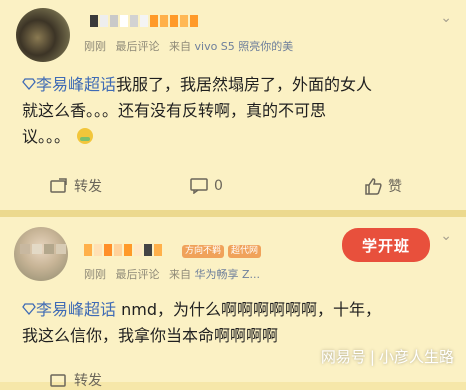 The image size is (466, 390). Describe the element at coordinates (43, 249) in the screenshot. I see `avatar-mosaic` at that location.